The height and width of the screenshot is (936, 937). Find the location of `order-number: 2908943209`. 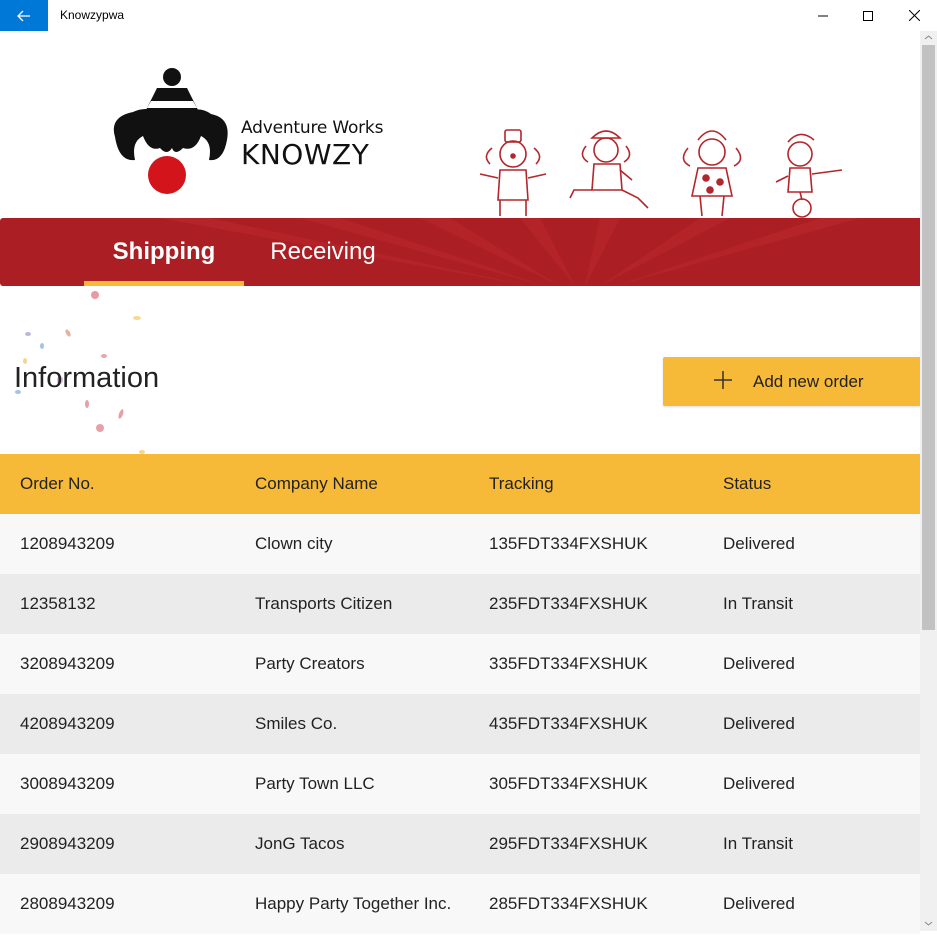

order-number: 2908943209 is located at coordinates (67, 843).